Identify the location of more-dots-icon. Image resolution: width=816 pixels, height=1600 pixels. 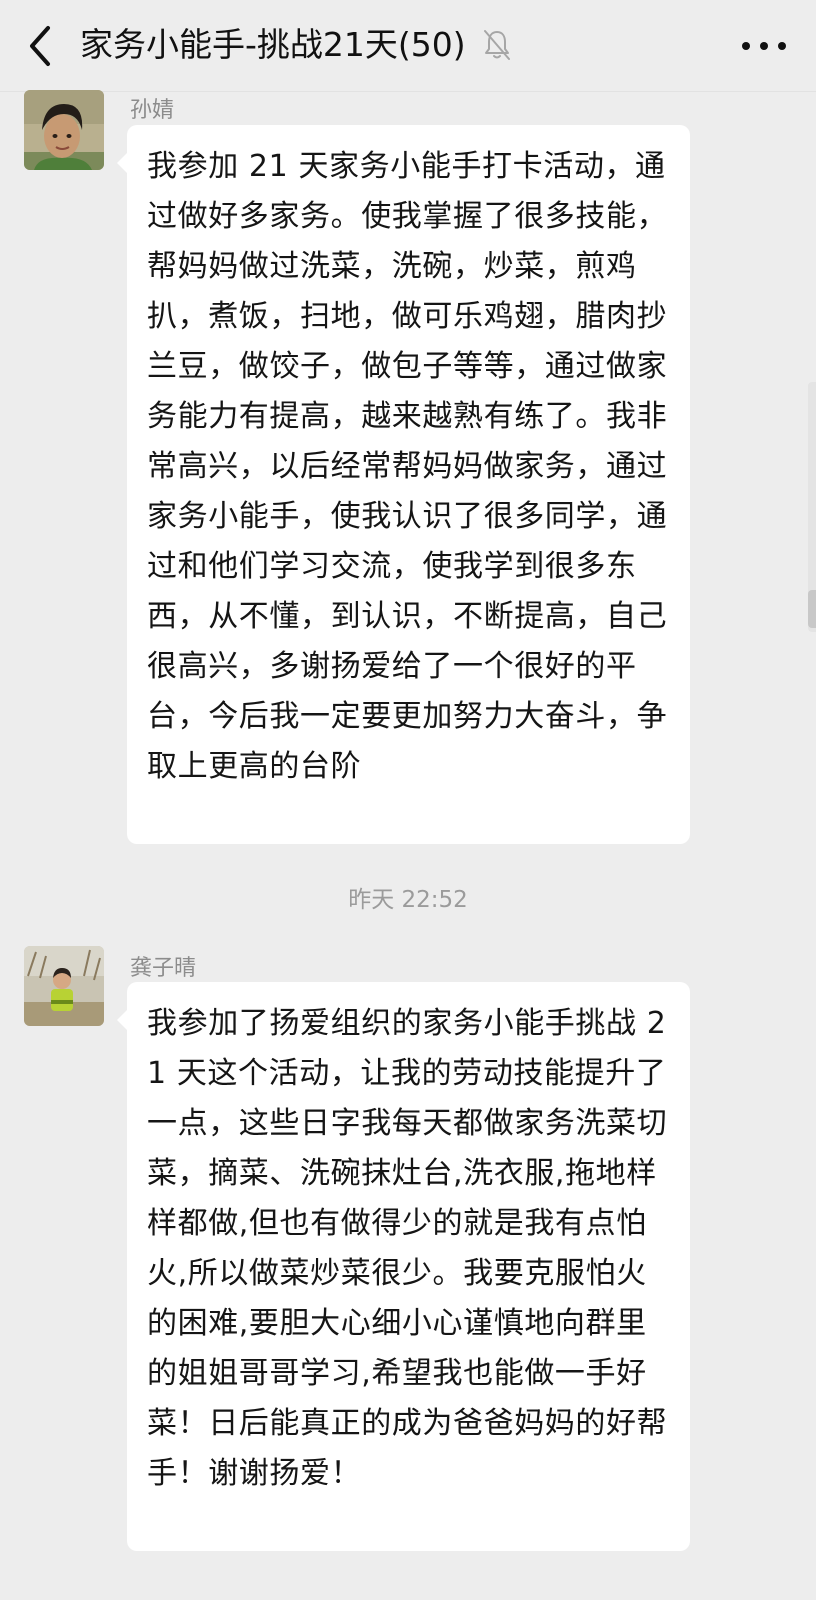
(764, 46).